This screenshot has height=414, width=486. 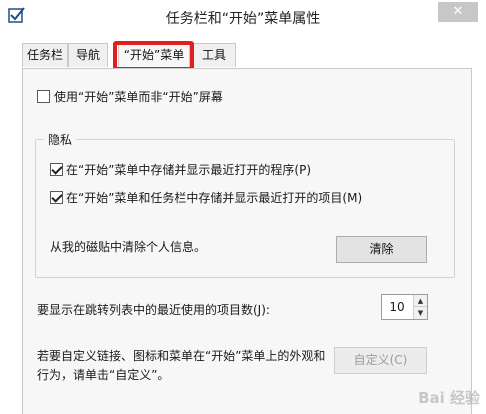 I want to click on window-title: 任务栏和“开始”菜单属性, so click(x=243, y=19).